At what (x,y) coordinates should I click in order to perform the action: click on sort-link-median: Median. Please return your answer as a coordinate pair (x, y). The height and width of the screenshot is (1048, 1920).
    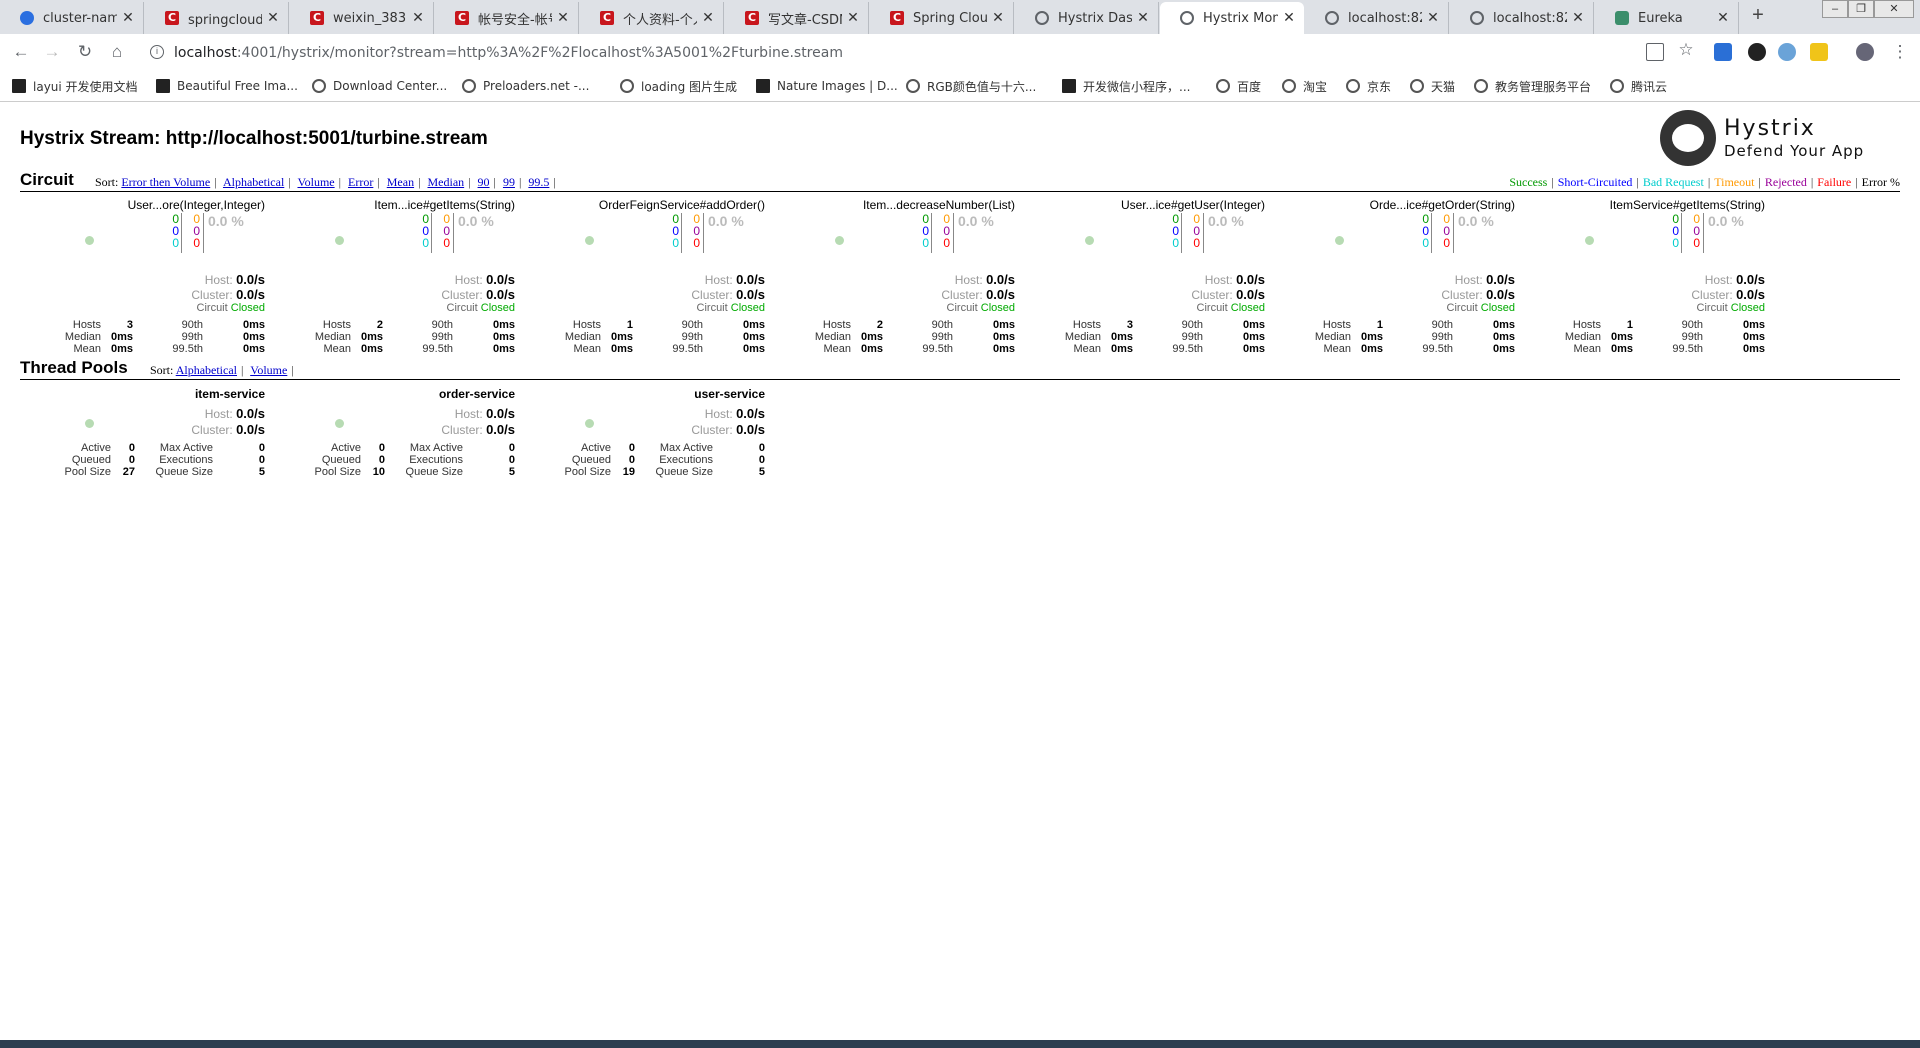
    Looking at the image, I should click on (445, 182).